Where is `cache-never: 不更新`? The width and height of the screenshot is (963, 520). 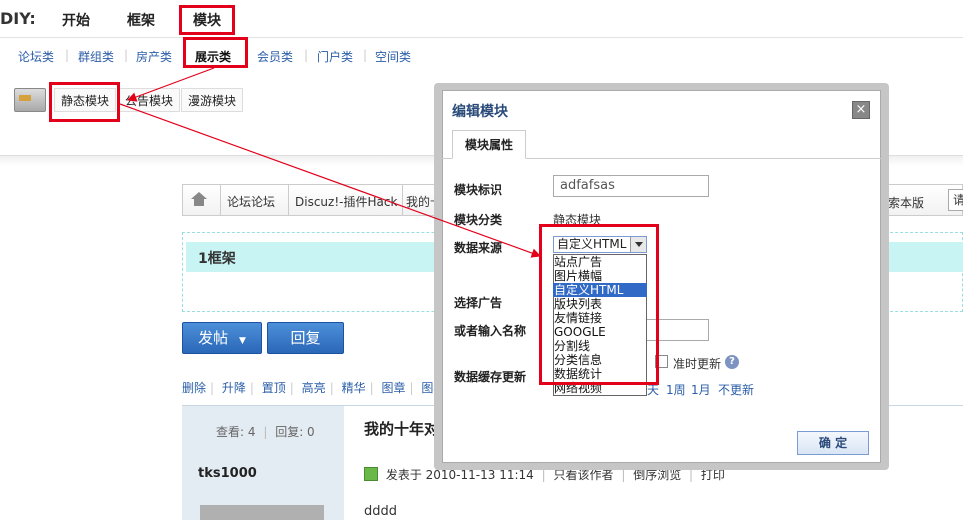 cache-never: 不更新 is located at coordinates (736, 389).